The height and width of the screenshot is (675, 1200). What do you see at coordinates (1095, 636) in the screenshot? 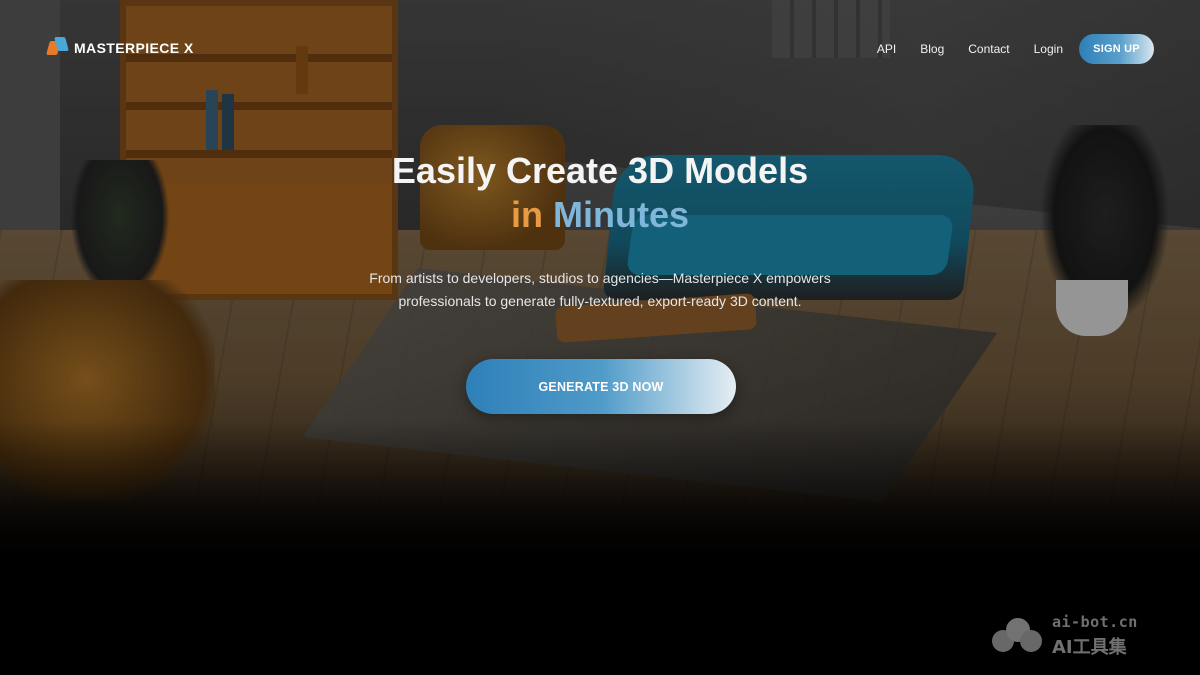
I see `watermark-text: ai-bot.cn AI工具集` at bounding box center [1095, 636].